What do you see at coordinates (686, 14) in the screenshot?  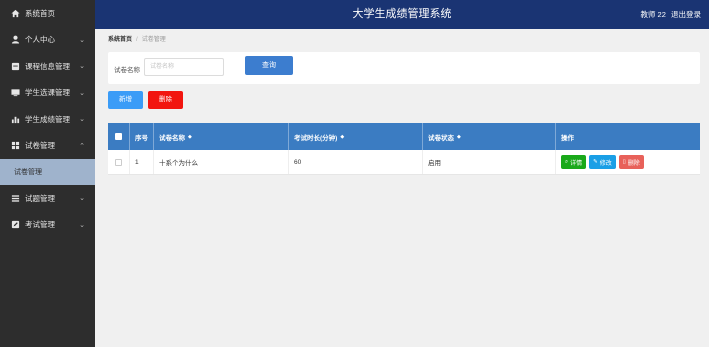 I see `logout-link: 退出登录` at bounding box center [686, 14].